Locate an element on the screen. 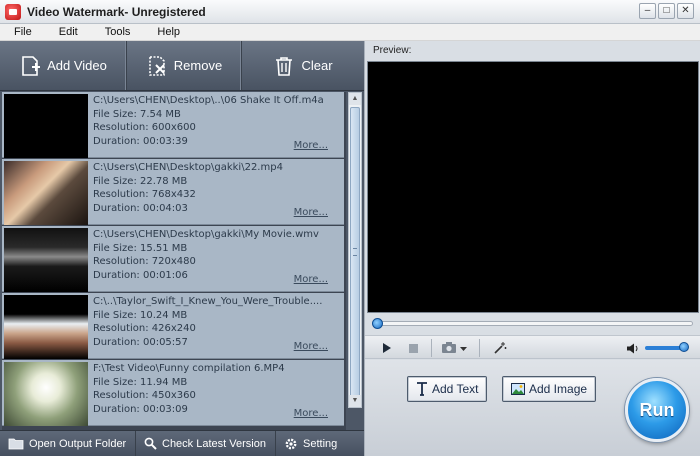 The image size is (700, 456). effects-button is located at coordinates (500, 348).